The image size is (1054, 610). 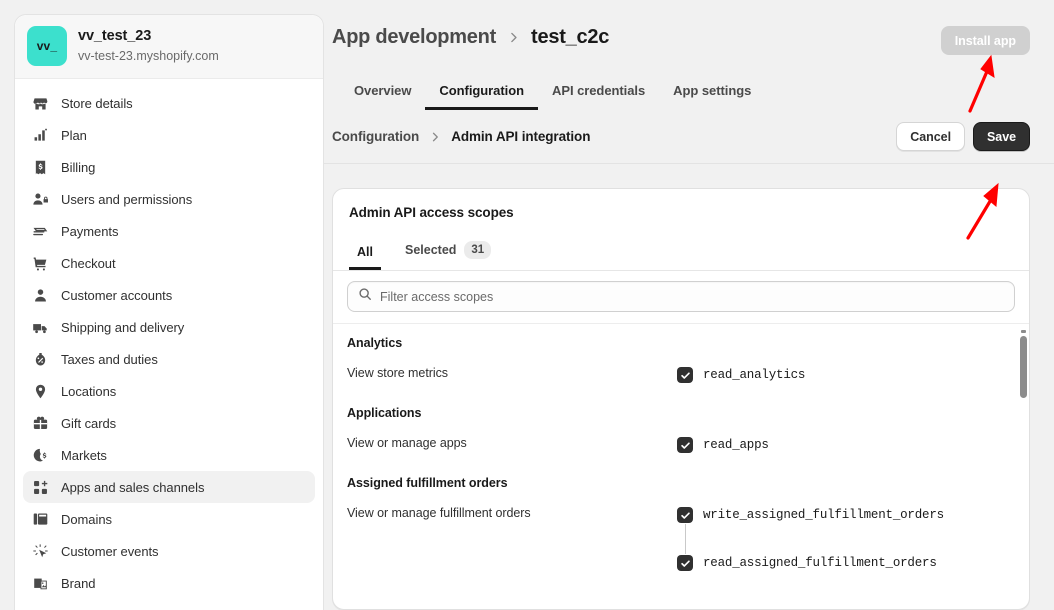 I want to click on scope-item: read_apps, so click(x=845, y=445).